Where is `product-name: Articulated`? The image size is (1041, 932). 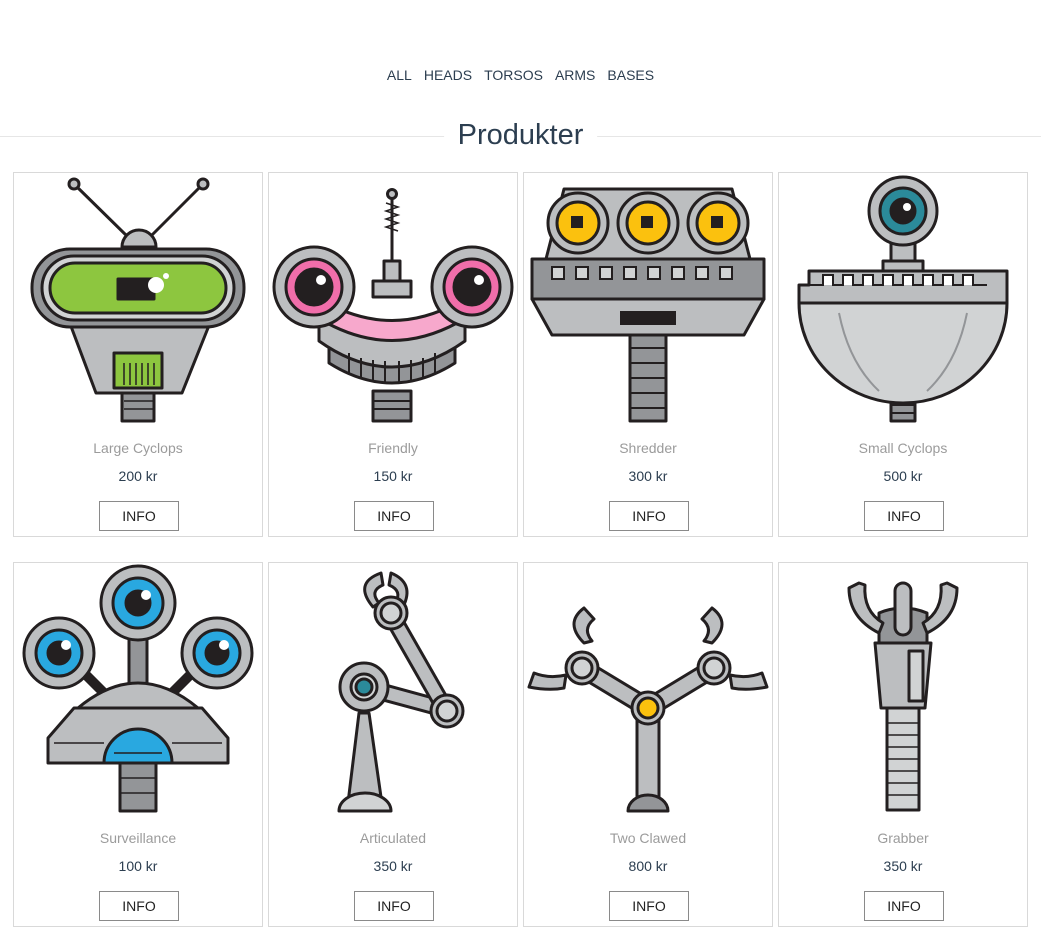 product-name: Articulated is located at coordinates (393, 838).